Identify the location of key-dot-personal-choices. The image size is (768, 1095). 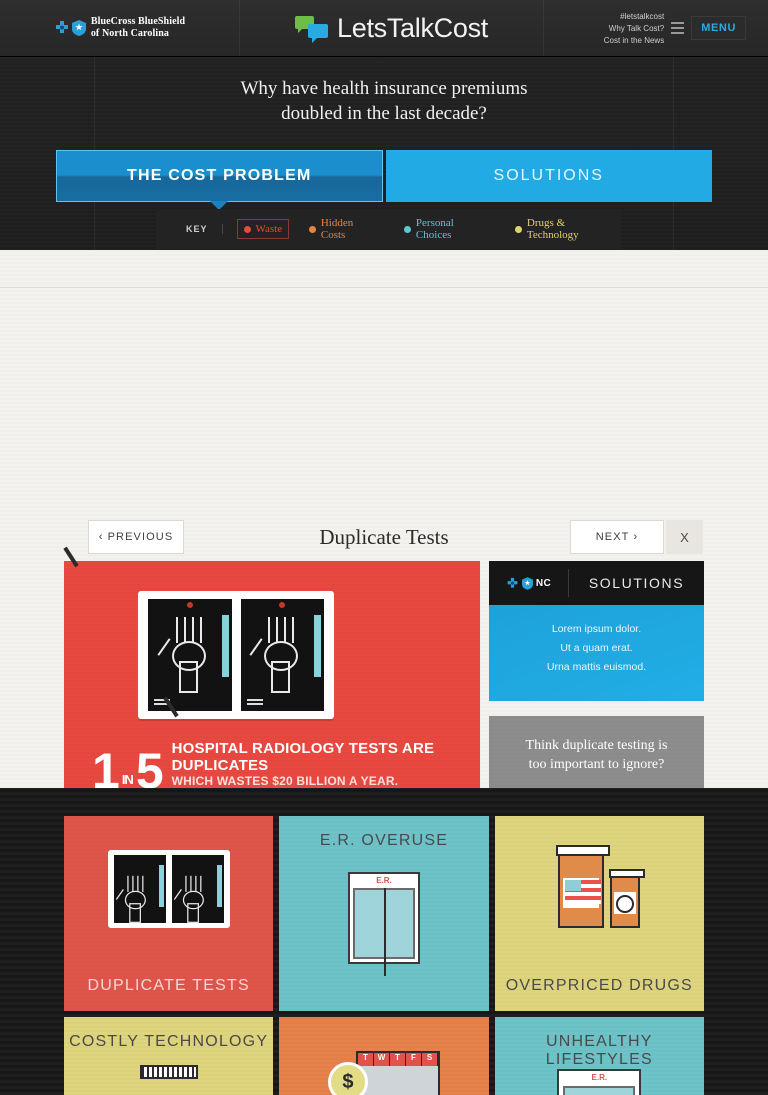
(407, 229).